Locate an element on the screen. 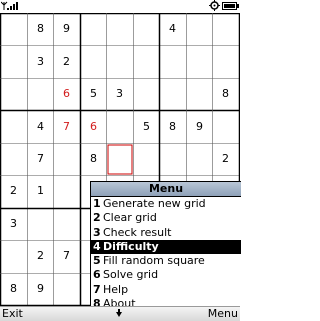 The image size is (320, 321). menu-item-help: 7 Help is located at coordinates (166, 290).